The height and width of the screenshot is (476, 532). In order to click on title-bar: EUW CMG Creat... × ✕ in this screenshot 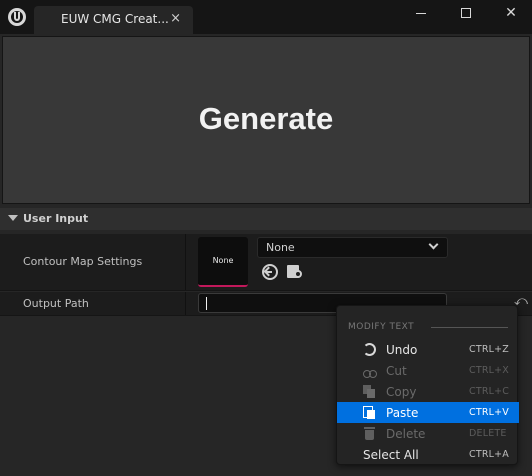, I will do `click(266, 17)`.